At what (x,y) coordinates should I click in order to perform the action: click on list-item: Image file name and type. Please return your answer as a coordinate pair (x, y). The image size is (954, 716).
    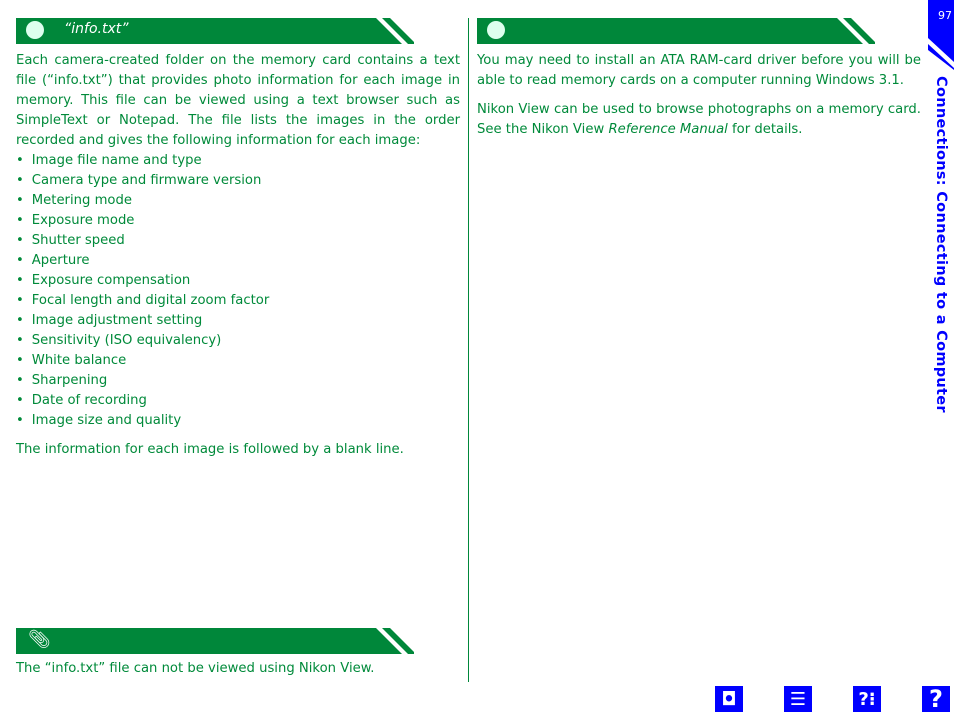
    Looking at the image, I should click on (238, 161).